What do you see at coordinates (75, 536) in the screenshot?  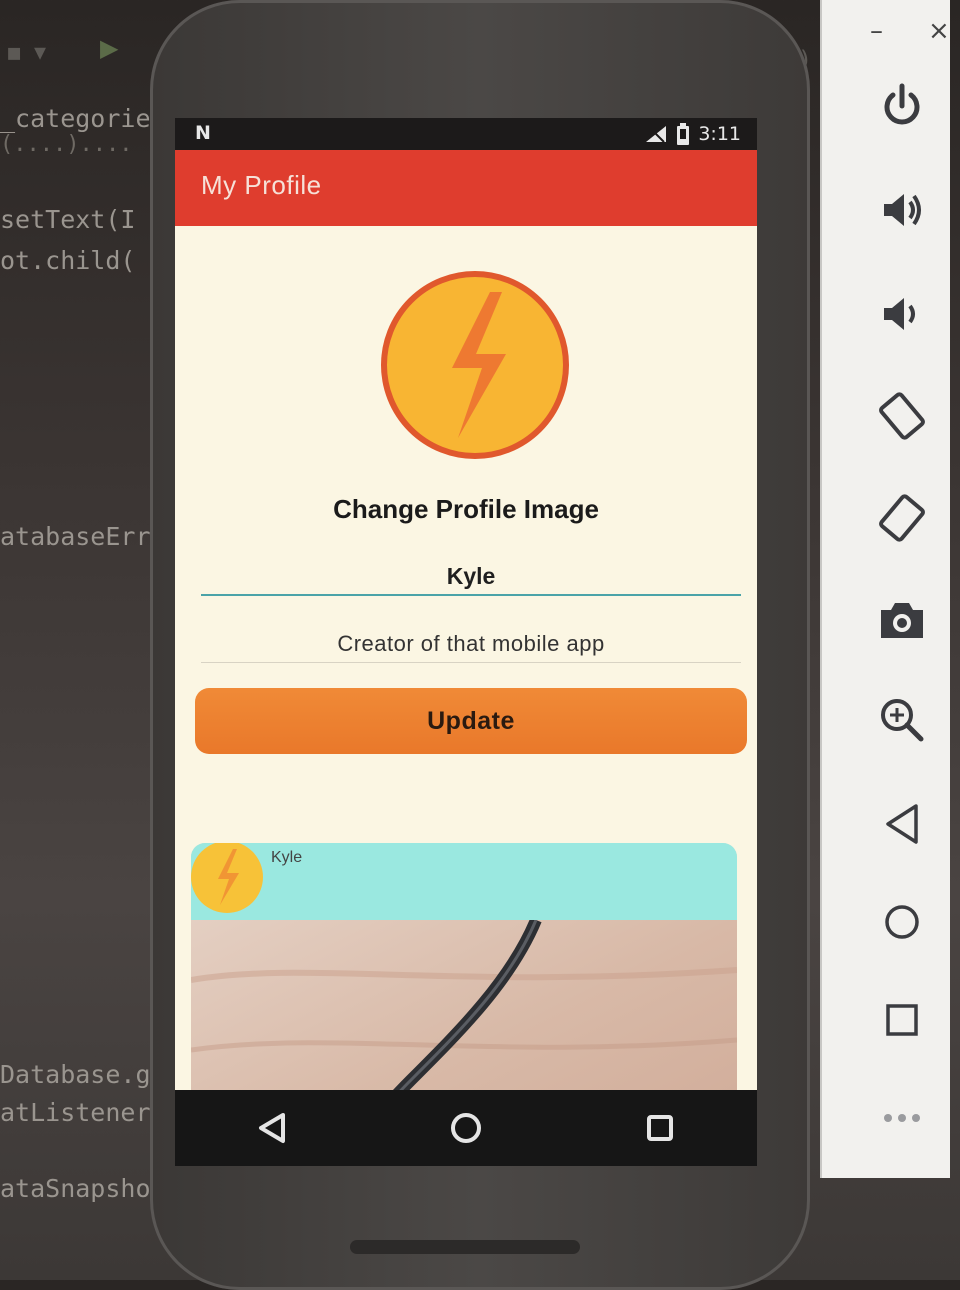 I see `code-line: atabaseErr` at bounding box center [75, 536].